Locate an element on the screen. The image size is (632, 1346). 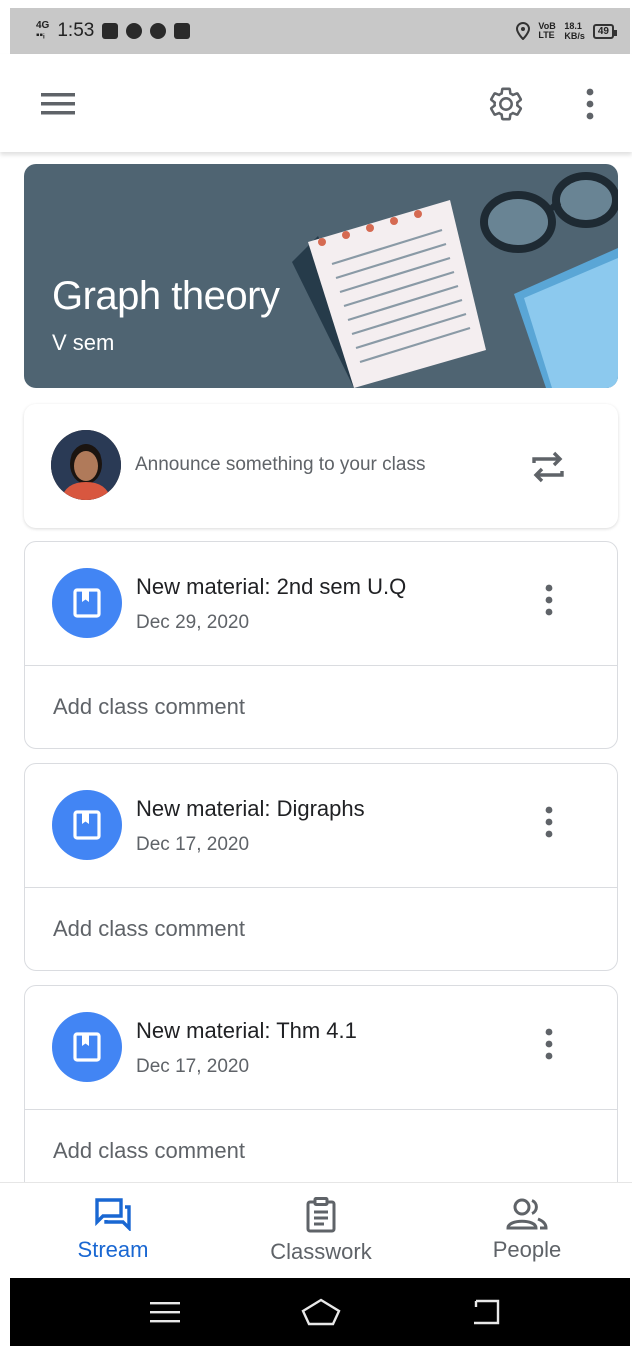
post-date: Dec 29, 2020 is located at coordinates (193, 622).